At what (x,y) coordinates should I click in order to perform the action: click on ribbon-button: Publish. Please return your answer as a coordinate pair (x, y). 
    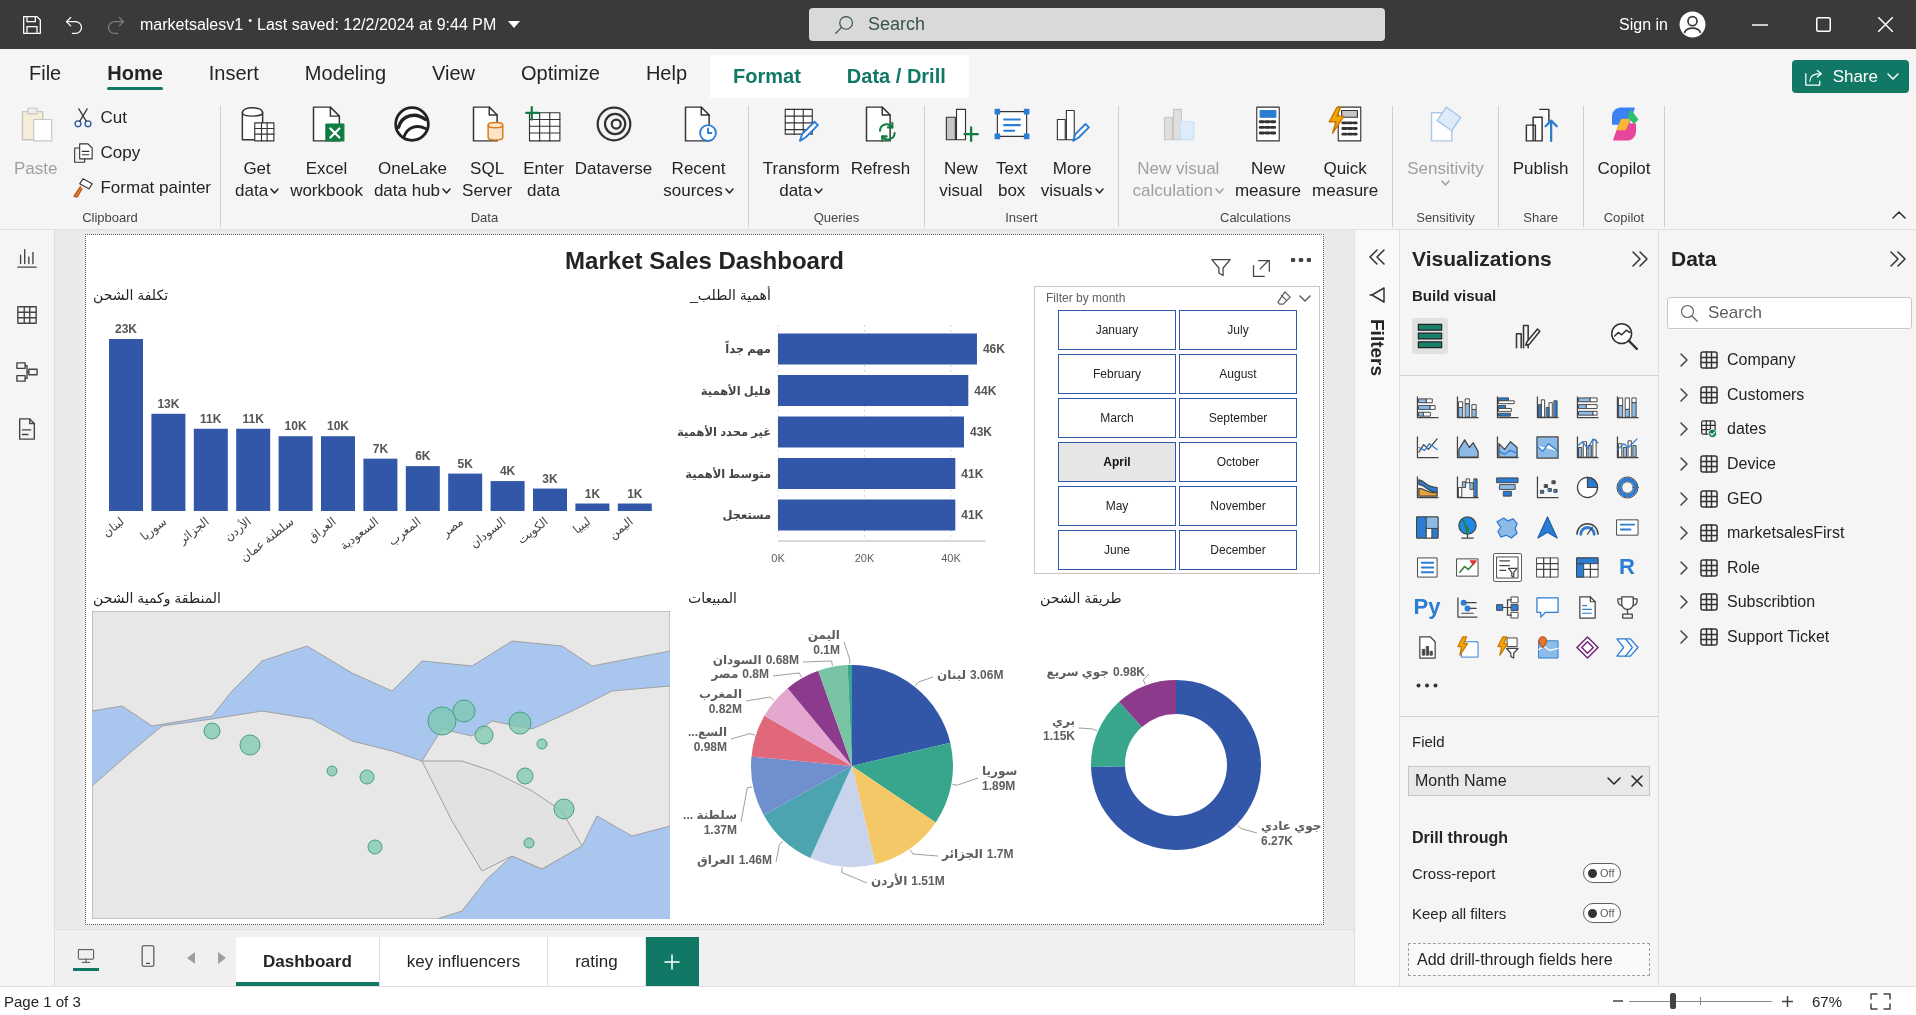
    Looking at the image, I should click on (1540, 143).